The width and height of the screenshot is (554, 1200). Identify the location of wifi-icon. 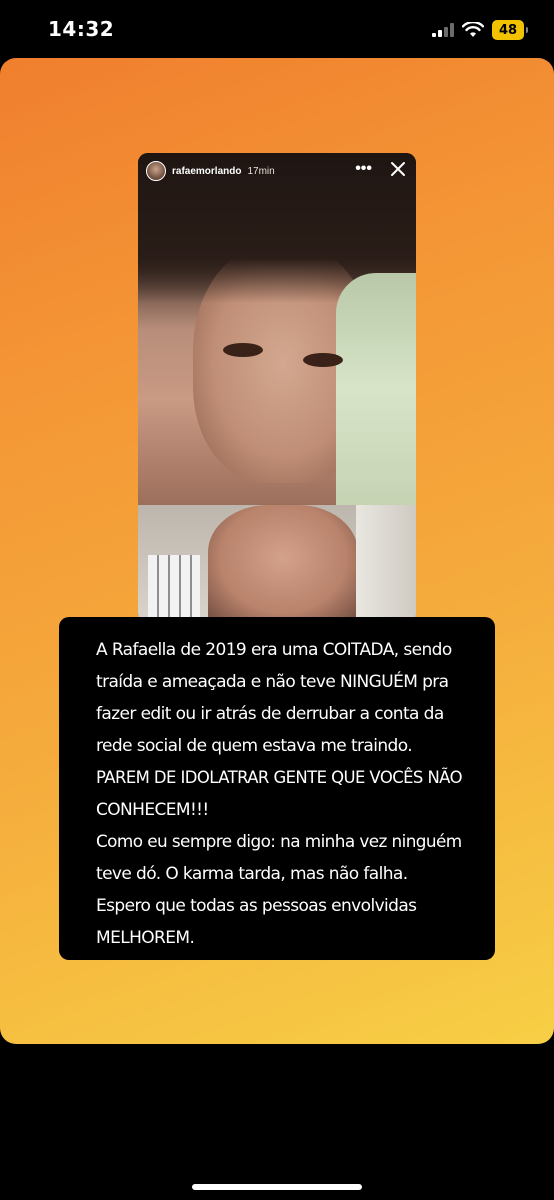
(473, 29).